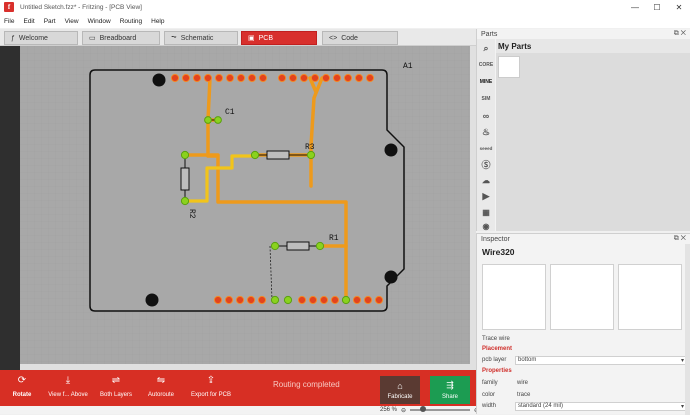  What do you see at coordinates (345, 21) in the screenshot?
I see `menu-bar: File Edit Part View Window Routing Help` at bounding box center [345, 21].